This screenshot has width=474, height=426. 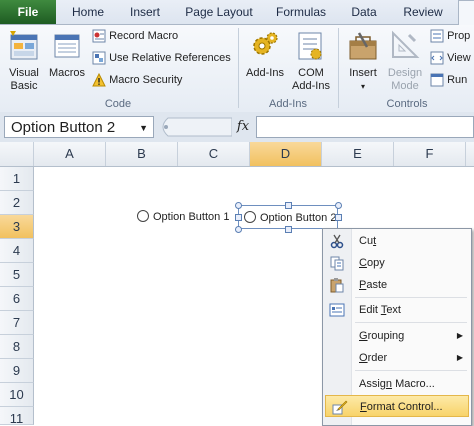 What do you see at coordinates (298, 218) in the screenshot?
I see `option-button-2-label: Option Button 2` at bounding box center [298, 218].